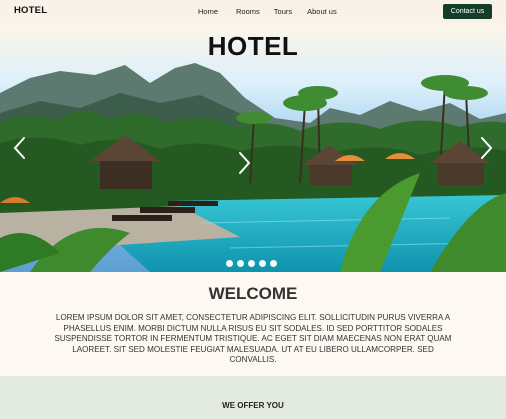 This screenshot has height=419, width=506. Describe the element at coordinates (322, 11) in the screenshot. I see `nav-link-about: About us` at that location.